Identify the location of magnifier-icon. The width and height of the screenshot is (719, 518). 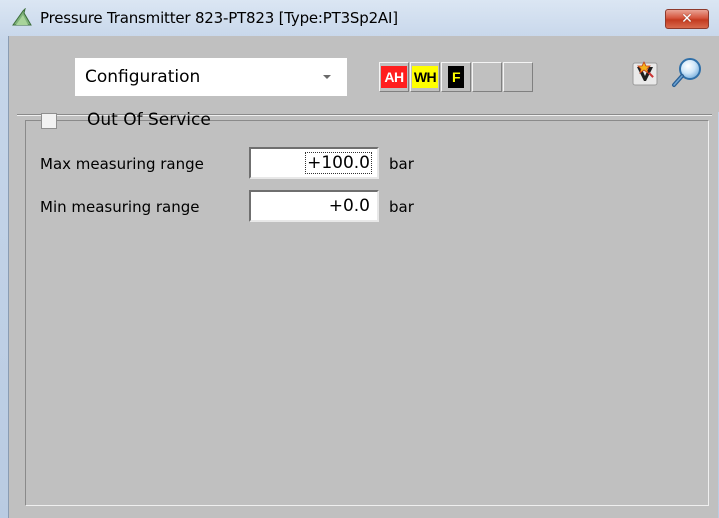
(686, 72).